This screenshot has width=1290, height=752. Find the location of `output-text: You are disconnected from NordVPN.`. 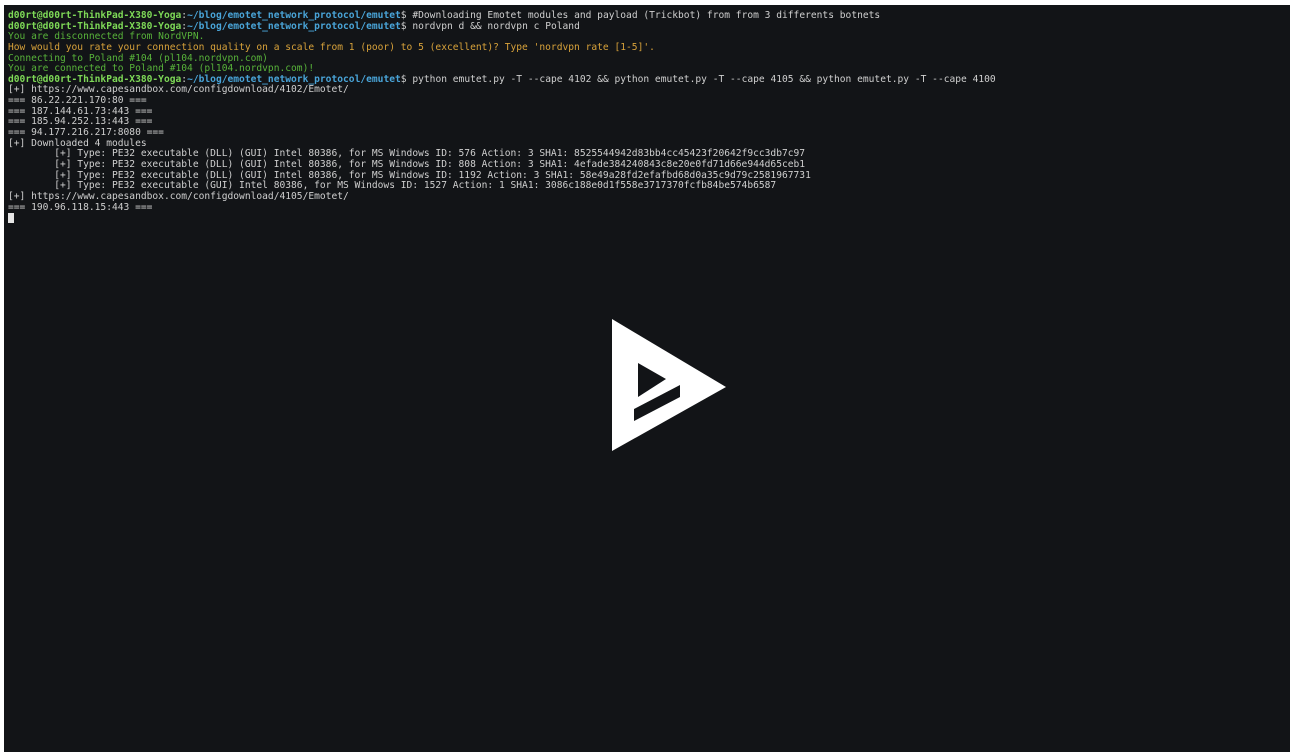

output-text: You are disconnected from NordVPN. is located at coordinates (106, 37).